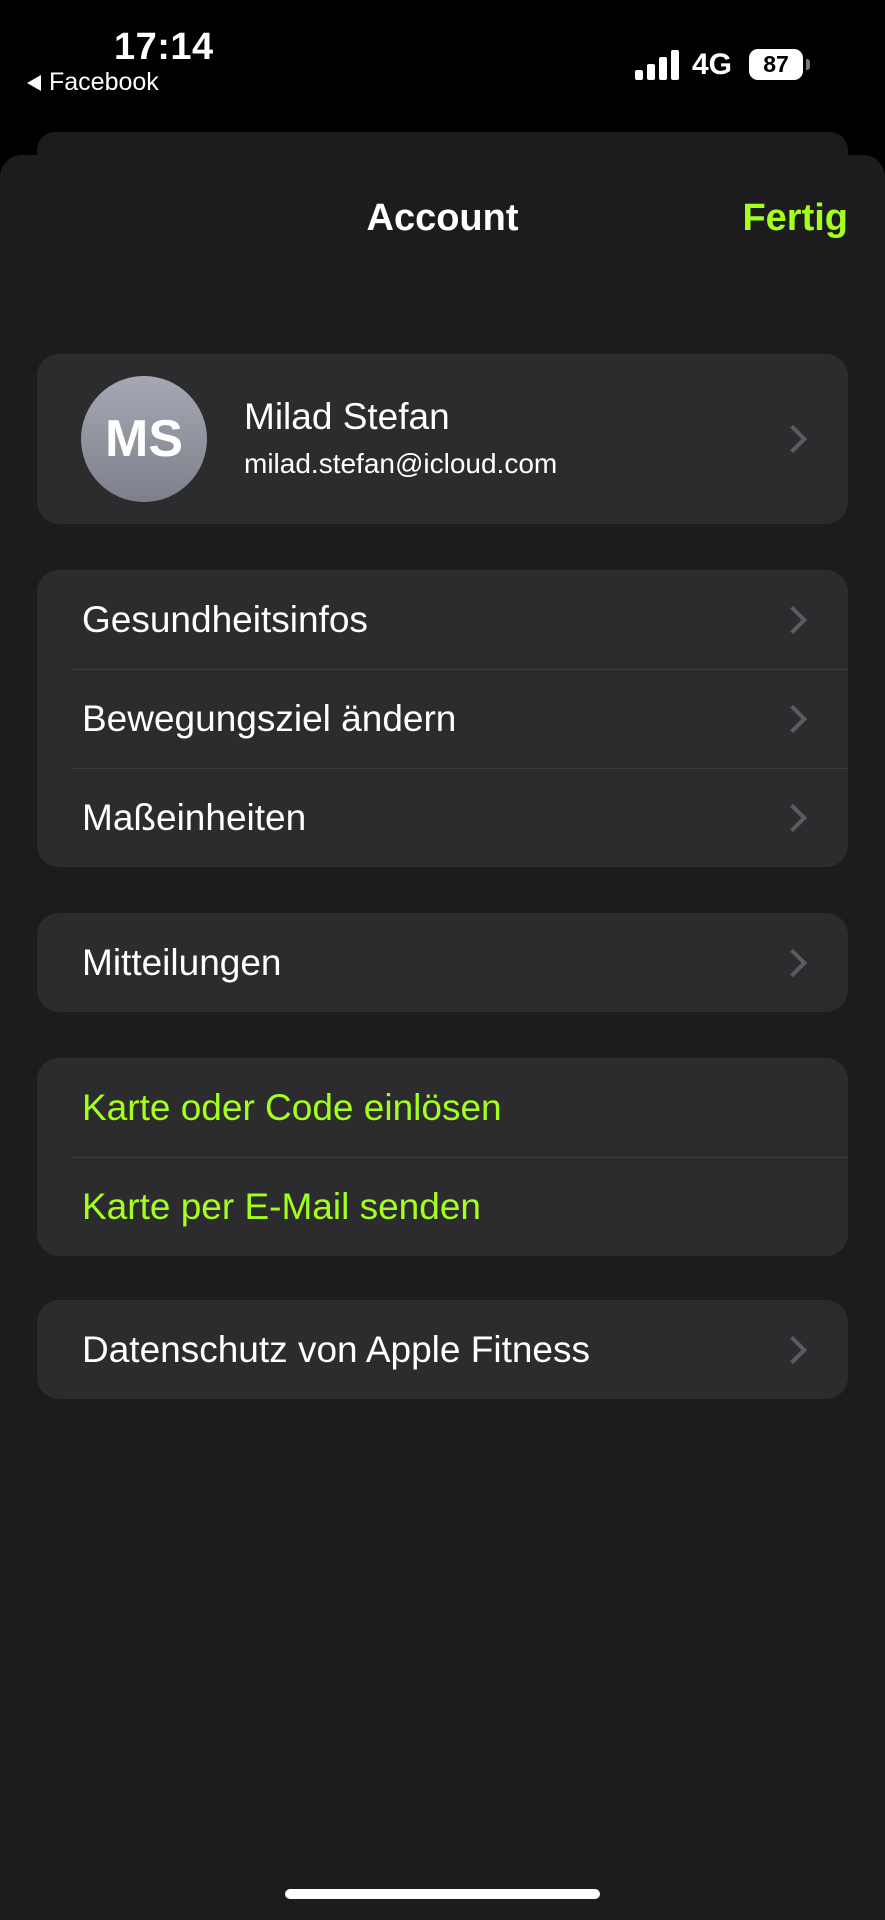  Describe the element at coordinates (336, 1349) in the screenshot. I see `list-item-label: Datenschutz von Apple Fitness` at that location.